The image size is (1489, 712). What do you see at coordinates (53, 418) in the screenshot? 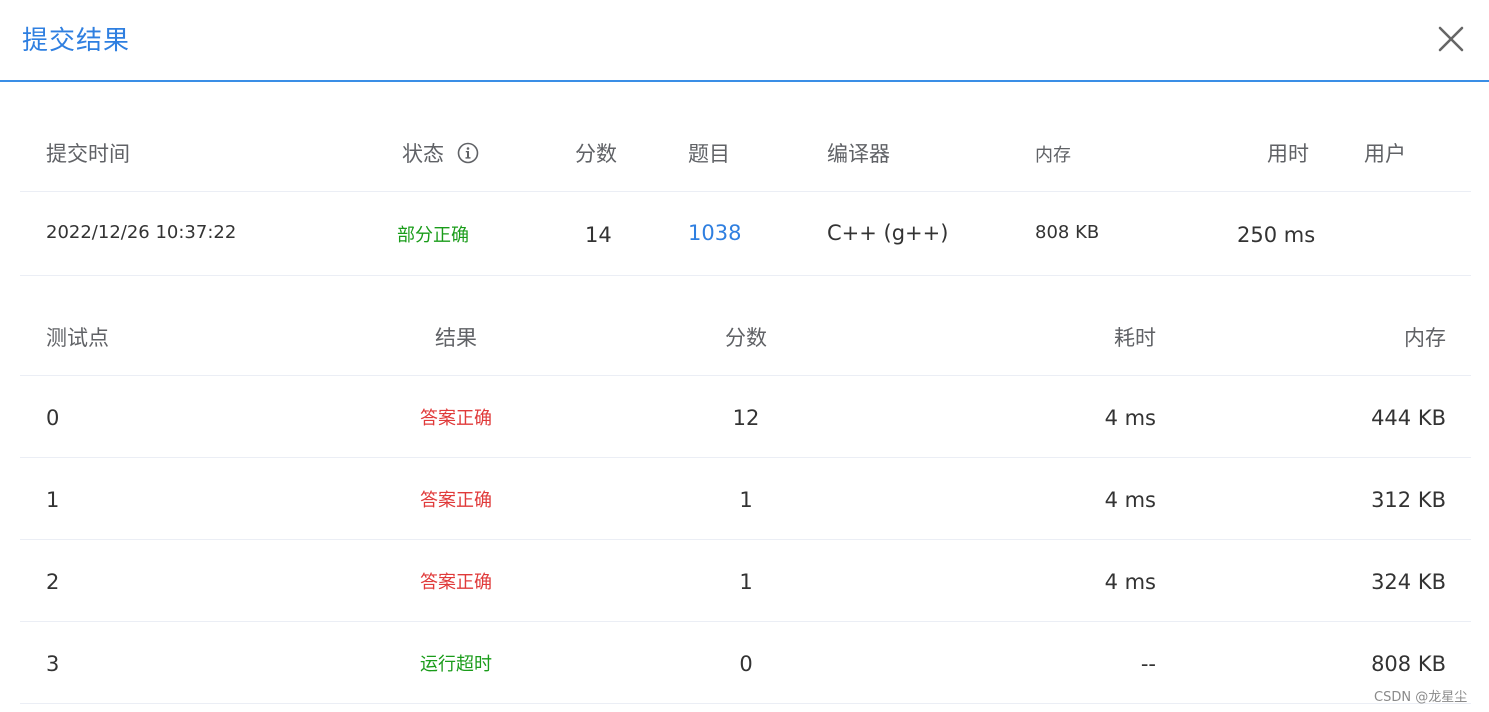
I see `case-id: 0` at bounding box center [53, 418].